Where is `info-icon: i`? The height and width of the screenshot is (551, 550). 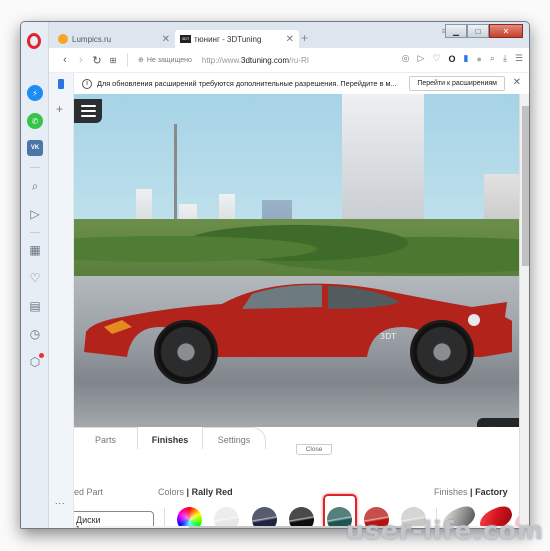 info-icon: i is located at coordinates (87, 83).